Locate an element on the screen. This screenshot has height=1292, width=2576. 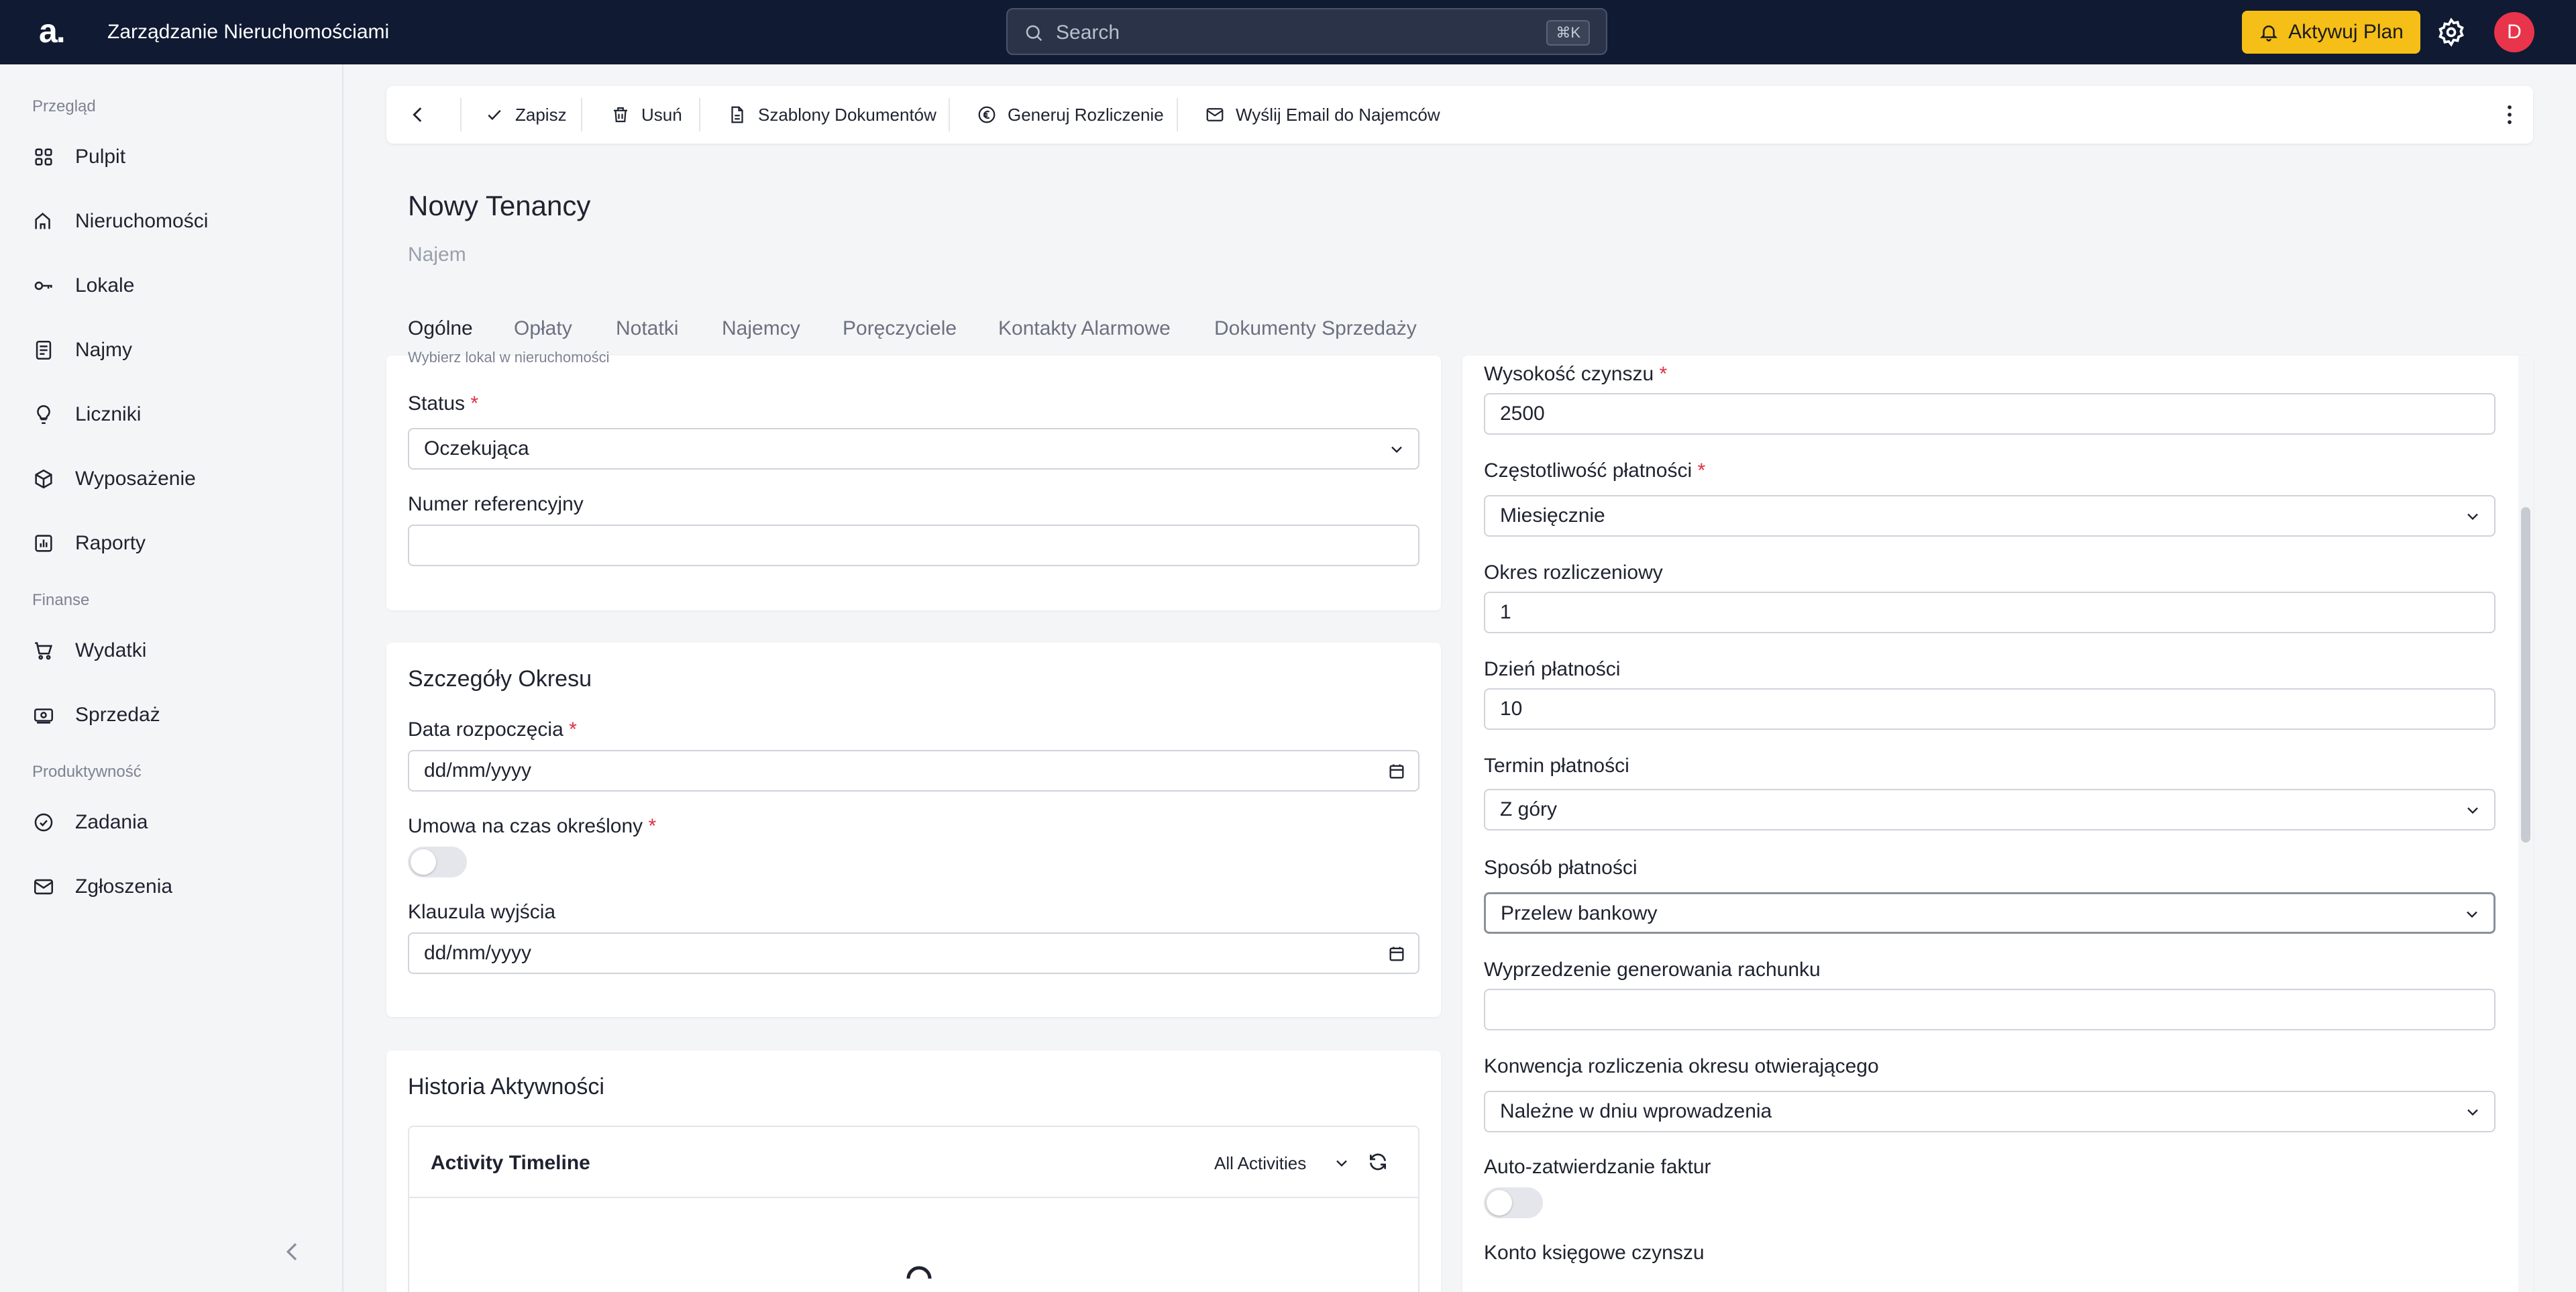
payment-term-select: Z góry is located at coordinates (1990, 809).